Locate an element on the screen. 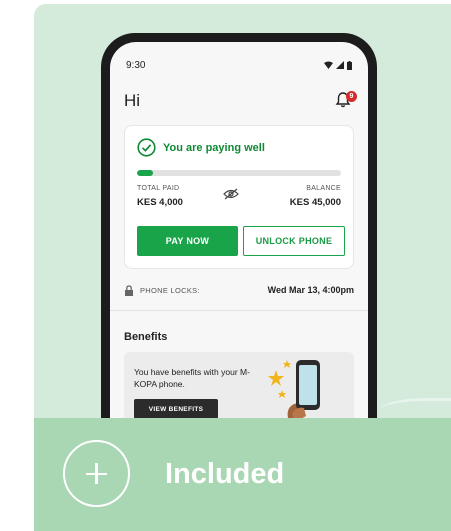 The image size is (451, 531). header-row: Hi 9 is located at coordinates (240, 101).